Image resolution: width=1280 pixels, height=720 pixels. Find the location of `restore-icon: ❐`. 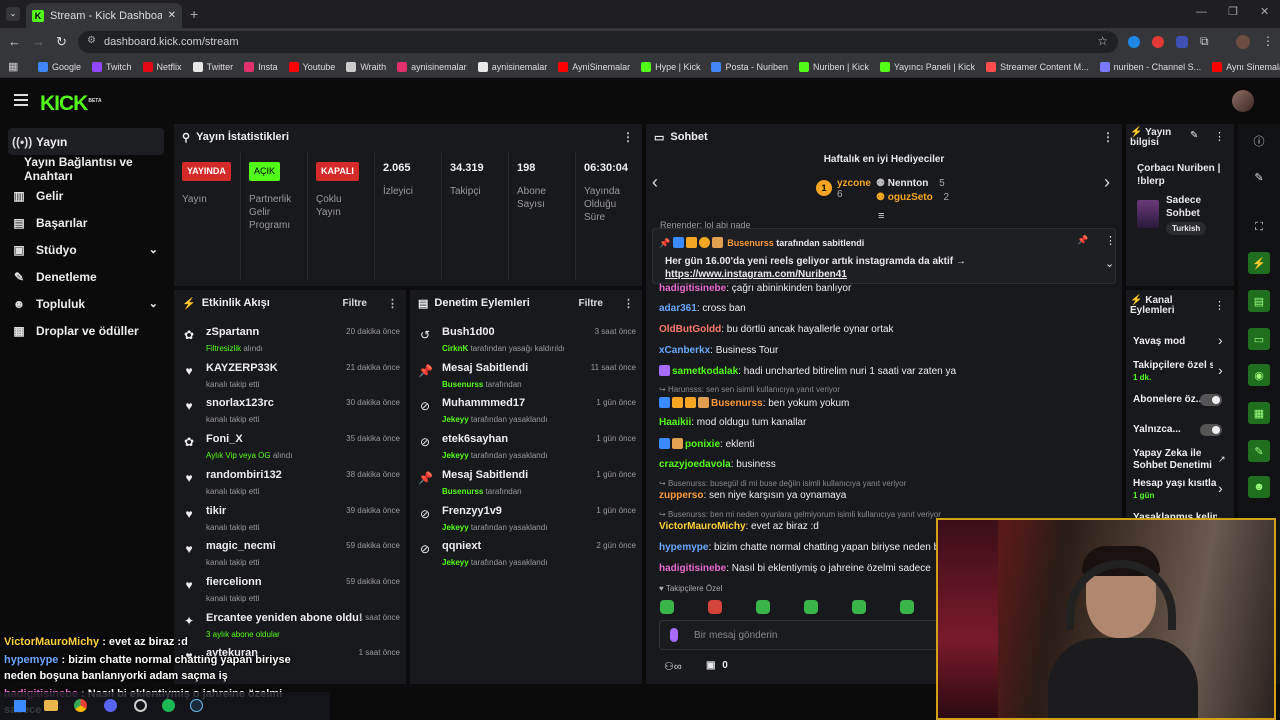

restore-icon: ❐ is located at coordinates (1233, 11).